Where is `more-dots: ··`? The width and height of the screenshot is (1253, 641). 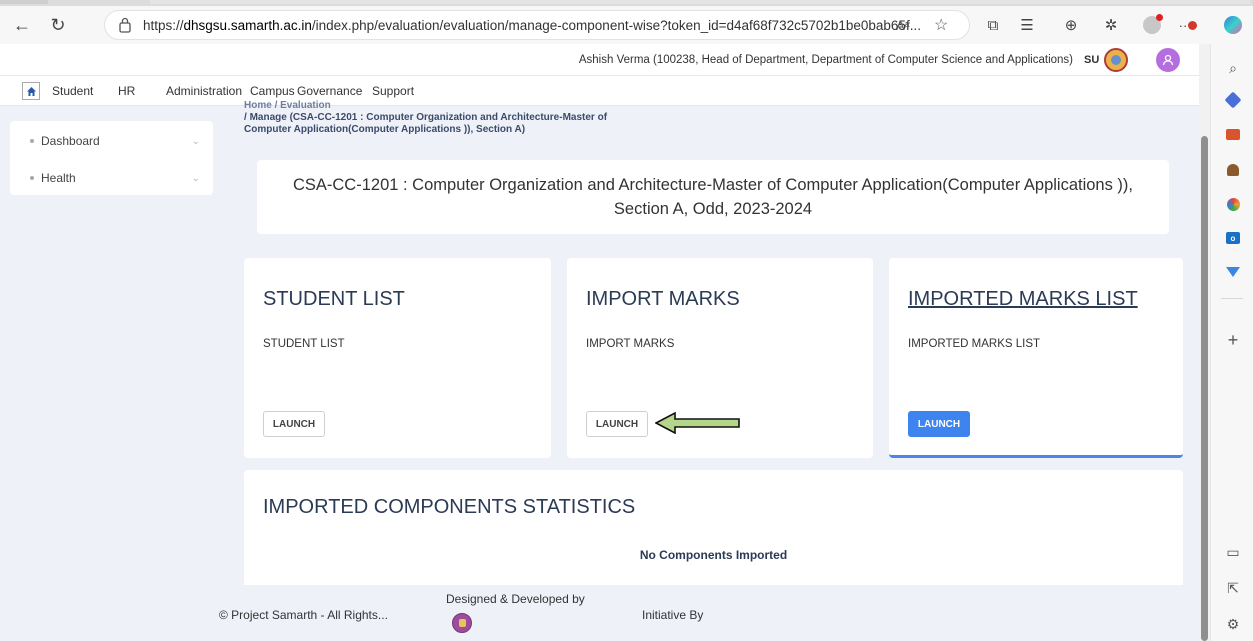
more-dots: ·· is located at coordinates (1183, 25).